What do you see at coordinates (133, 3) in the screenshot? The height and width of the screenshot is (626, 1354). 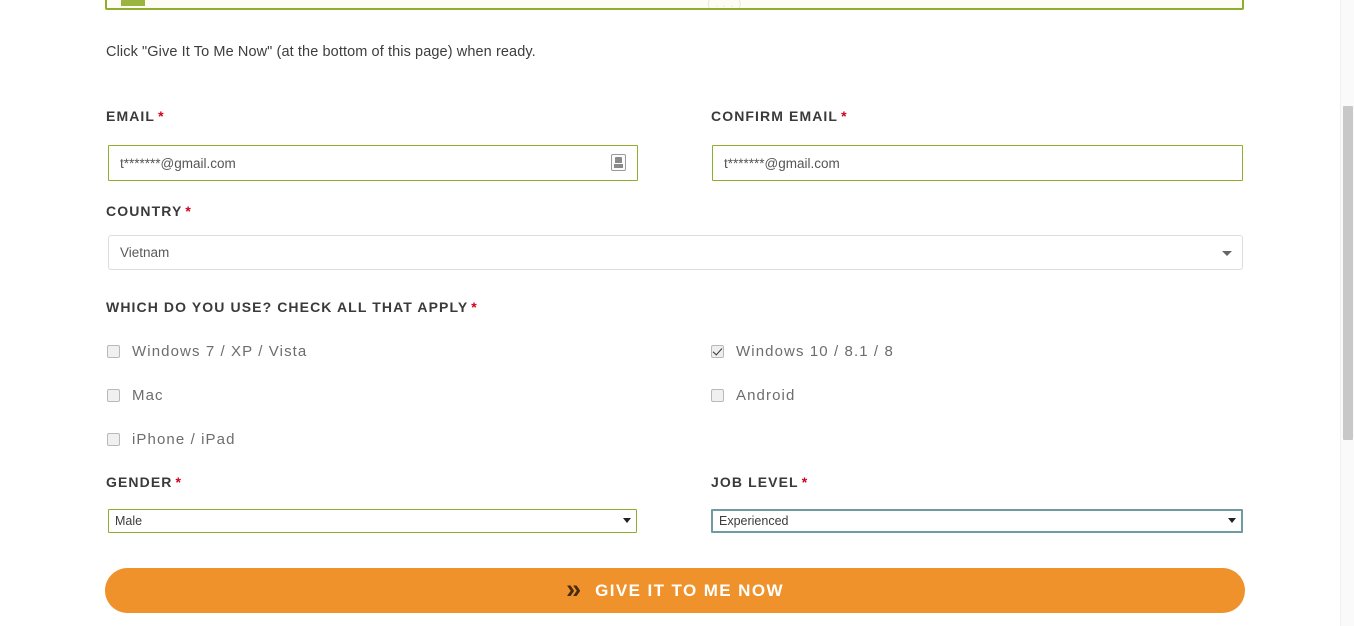 I see `notice-icon` at bounding box center [133, 3].